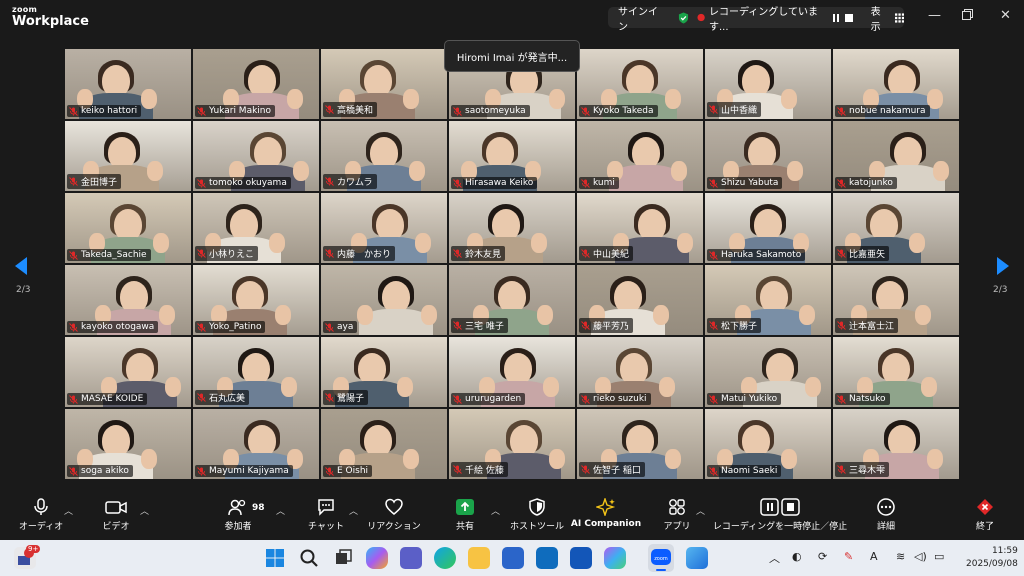  I want to click on participant-video-tile: Yoko_Patino, so click(256, 300).